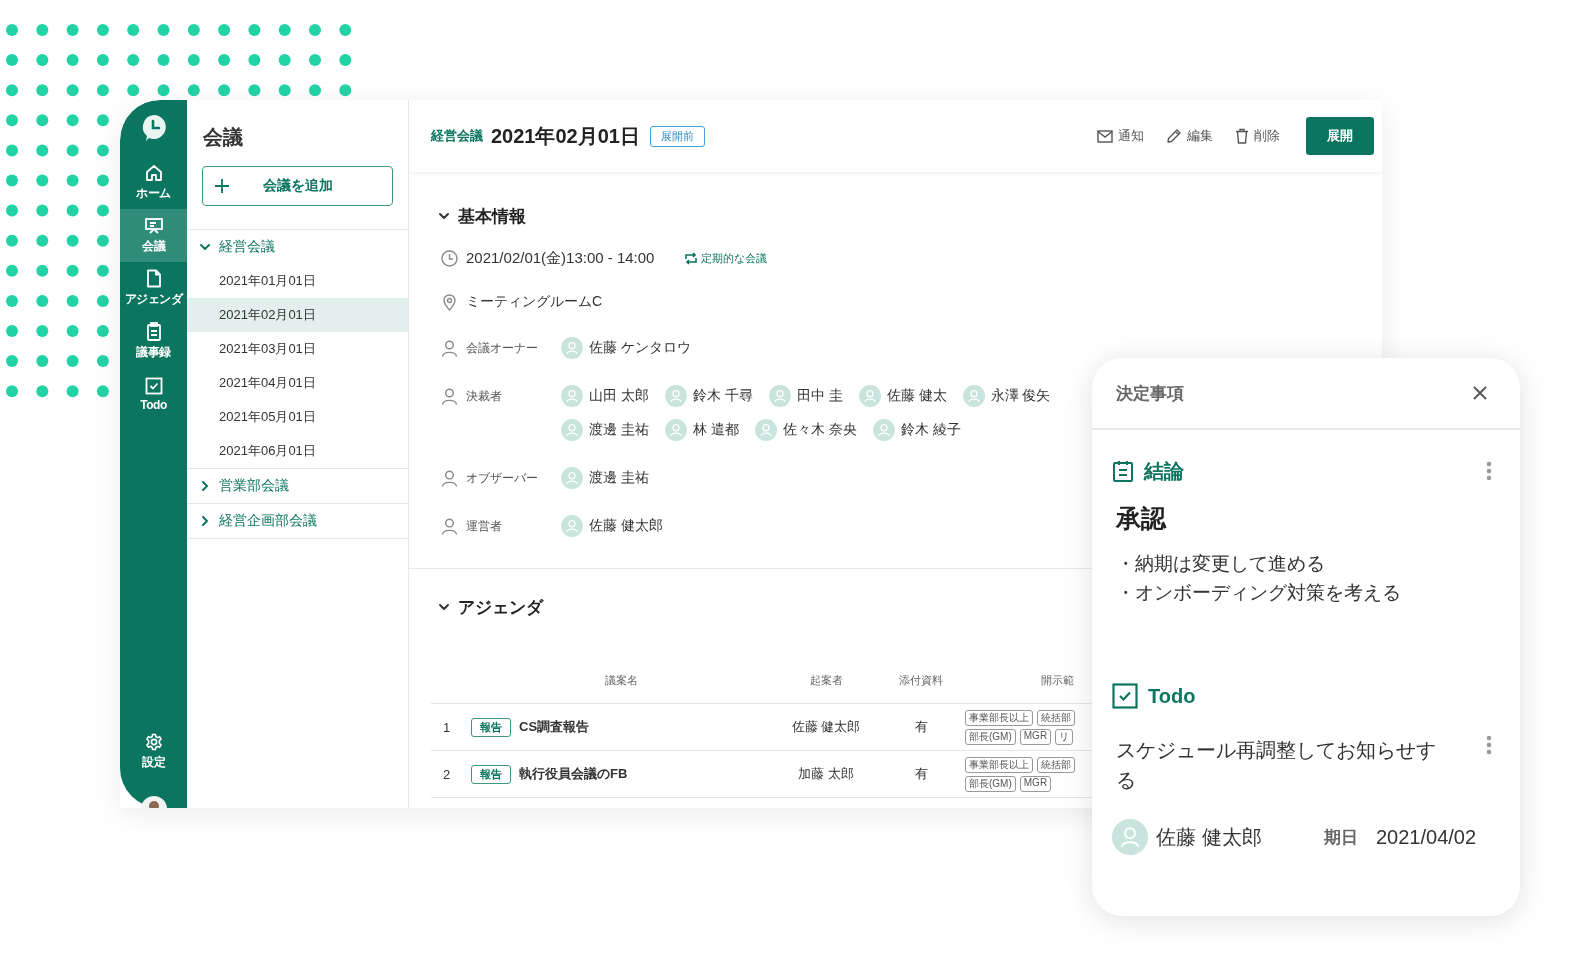 The height and width of the screenshot is (978, 1578). I want to click on scope-tag: リ, so click(1064, 736).